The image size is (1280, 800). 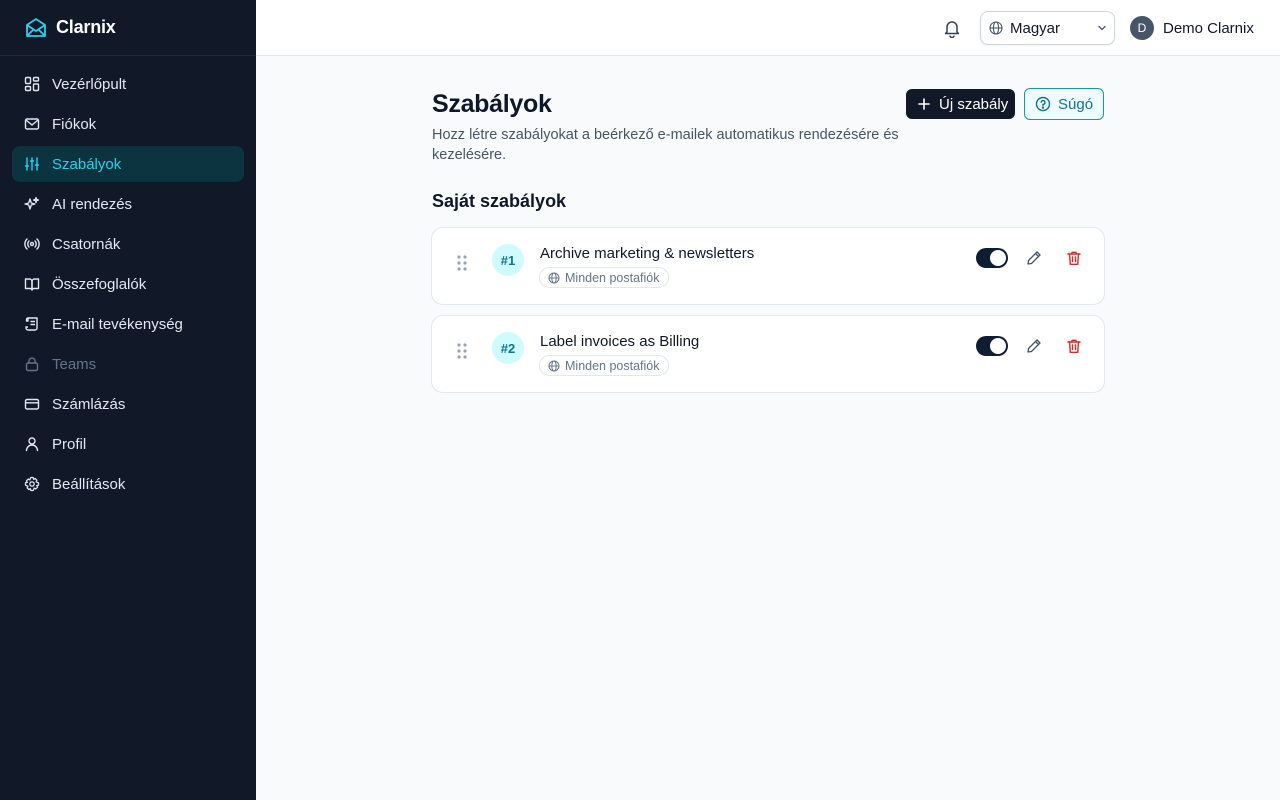 What do you see at coordinates (128, 164) in the screenshot?
I see `sidebar-item-rules: Szabályok` at bounding box center [128, 164].